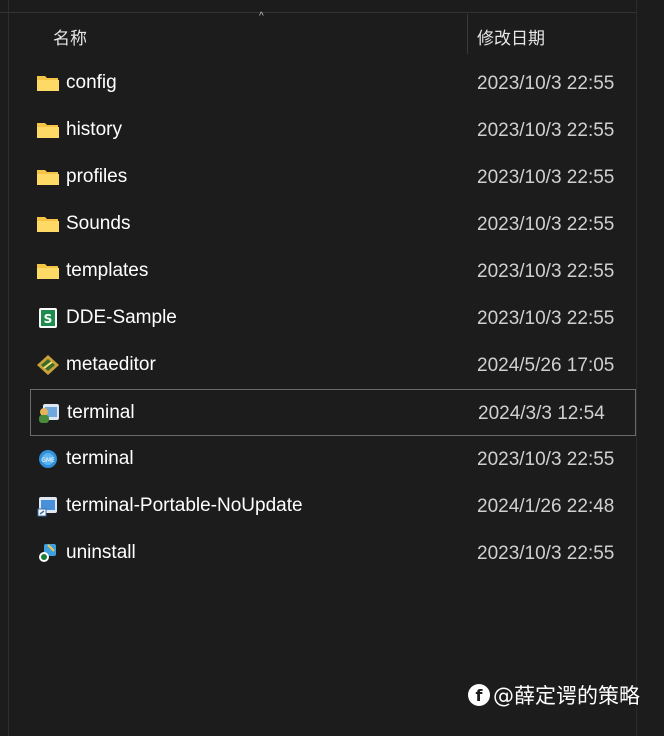  What do you see at coordinates (49, 413) in the screenshot?
I see `terminal-app-icon` at bounding box center [49, 413].